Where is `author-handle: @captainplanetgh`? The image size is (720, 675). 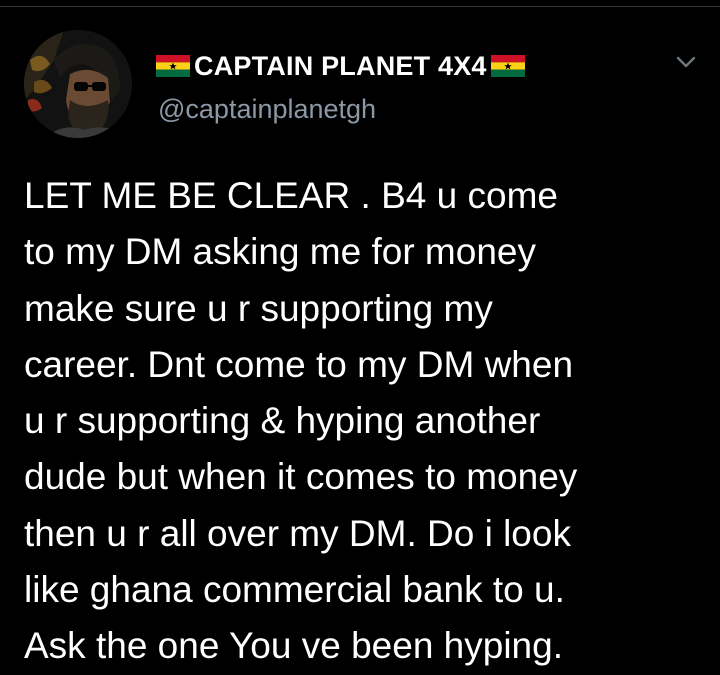 author-handle: @captainplanetgh is located at coordinates (267, 109).